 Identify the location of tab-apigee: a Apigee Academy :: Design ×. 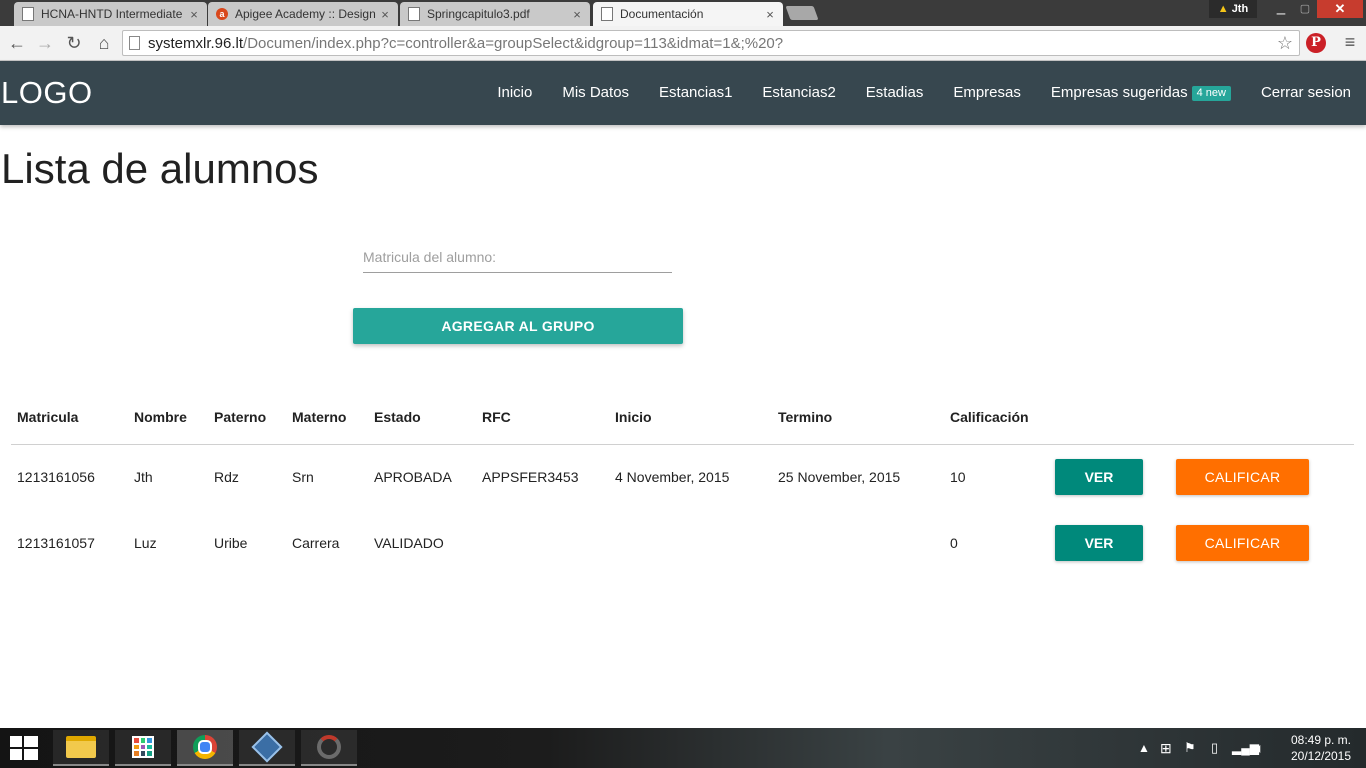
(303, 14).